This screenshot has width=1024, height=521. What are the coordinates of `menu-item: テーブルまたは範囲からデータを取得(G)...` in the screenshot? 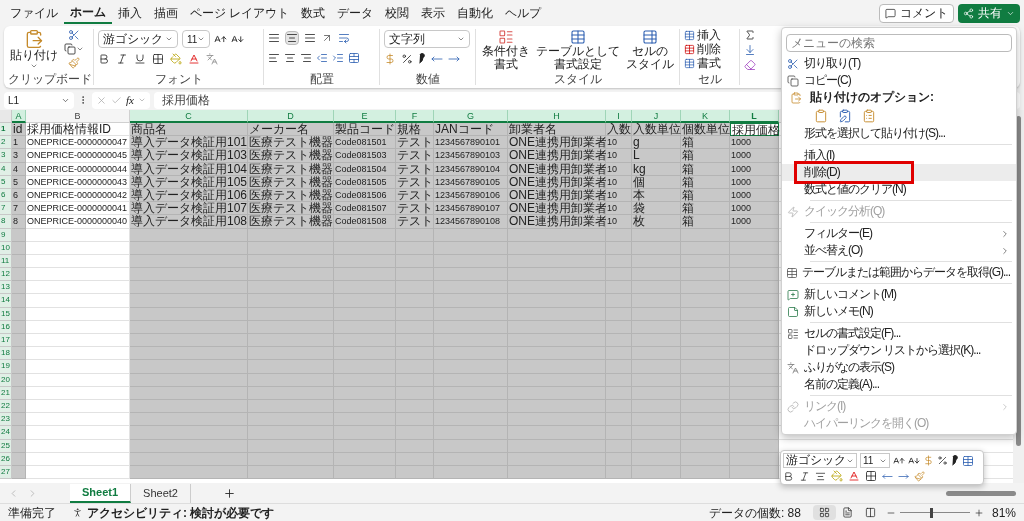 It's located at (899, 272).